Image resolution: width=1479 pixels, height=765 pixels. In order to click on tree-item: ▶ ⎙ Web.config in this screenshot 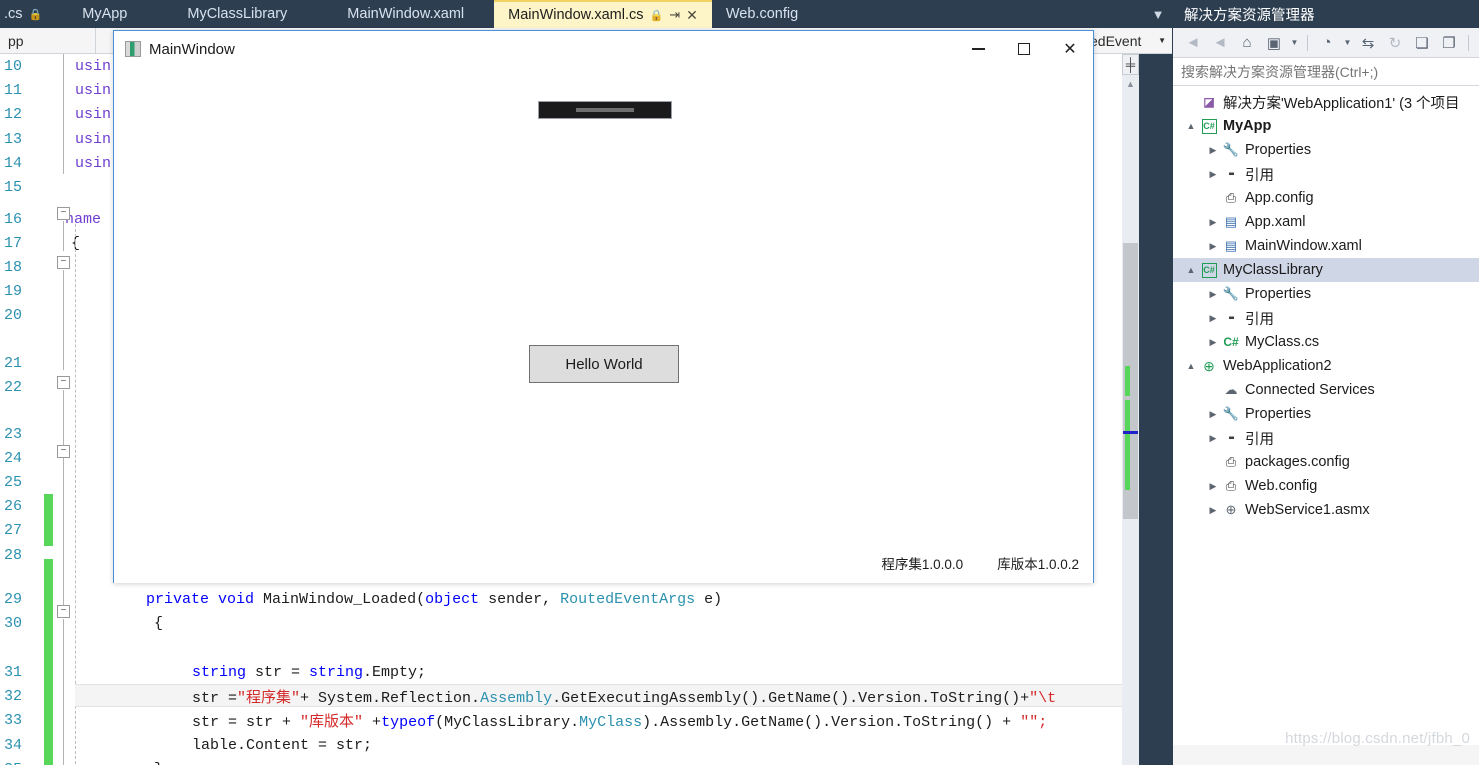, I will do `click(1326, 486)`.